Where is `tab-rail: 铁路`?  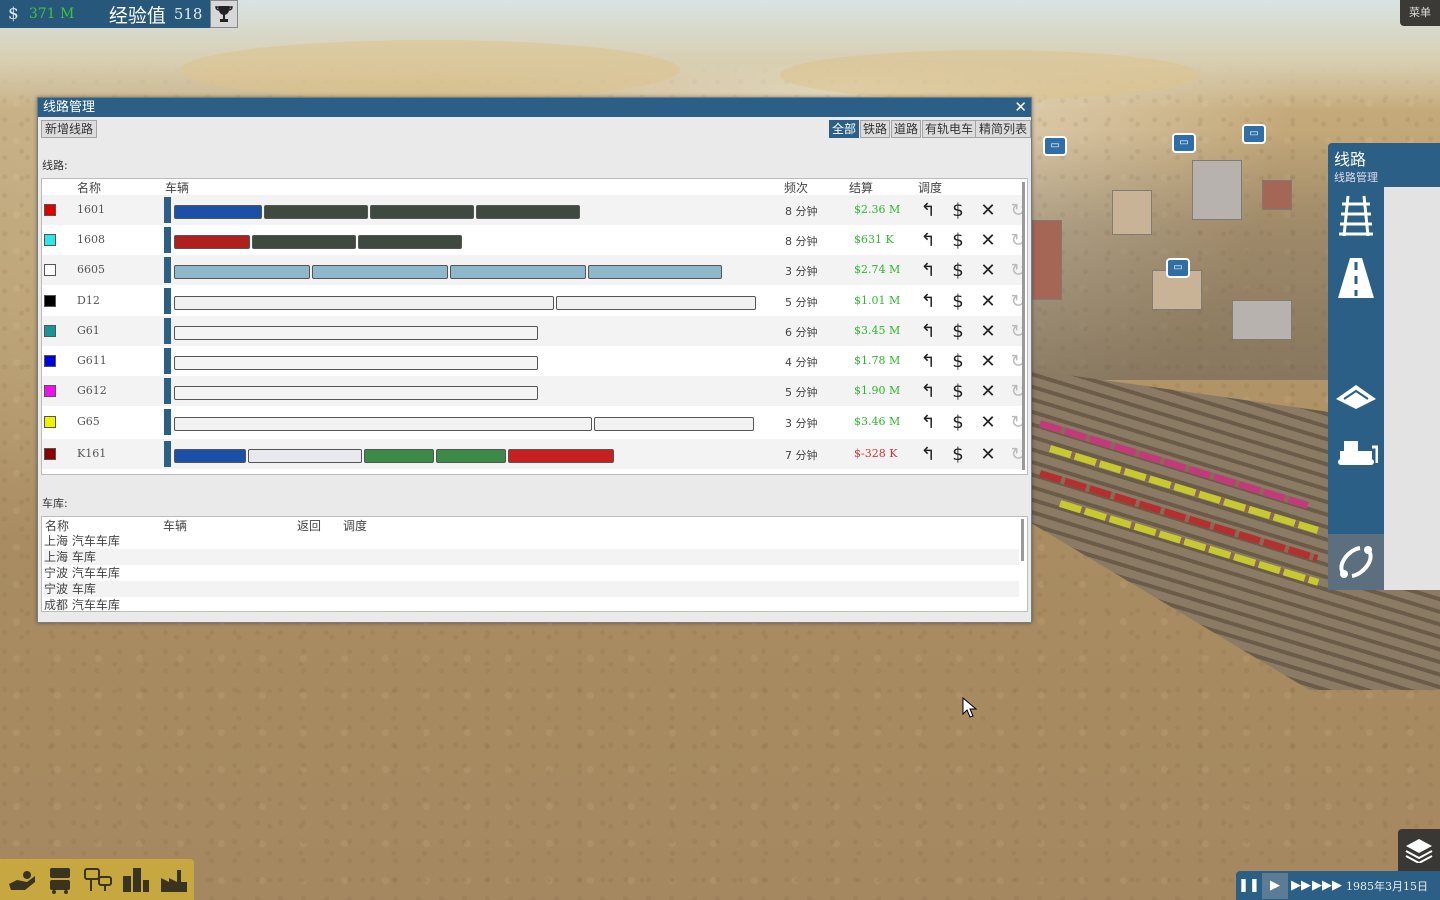 tab-rail: 铁路 is located at coordinates (874, 129).